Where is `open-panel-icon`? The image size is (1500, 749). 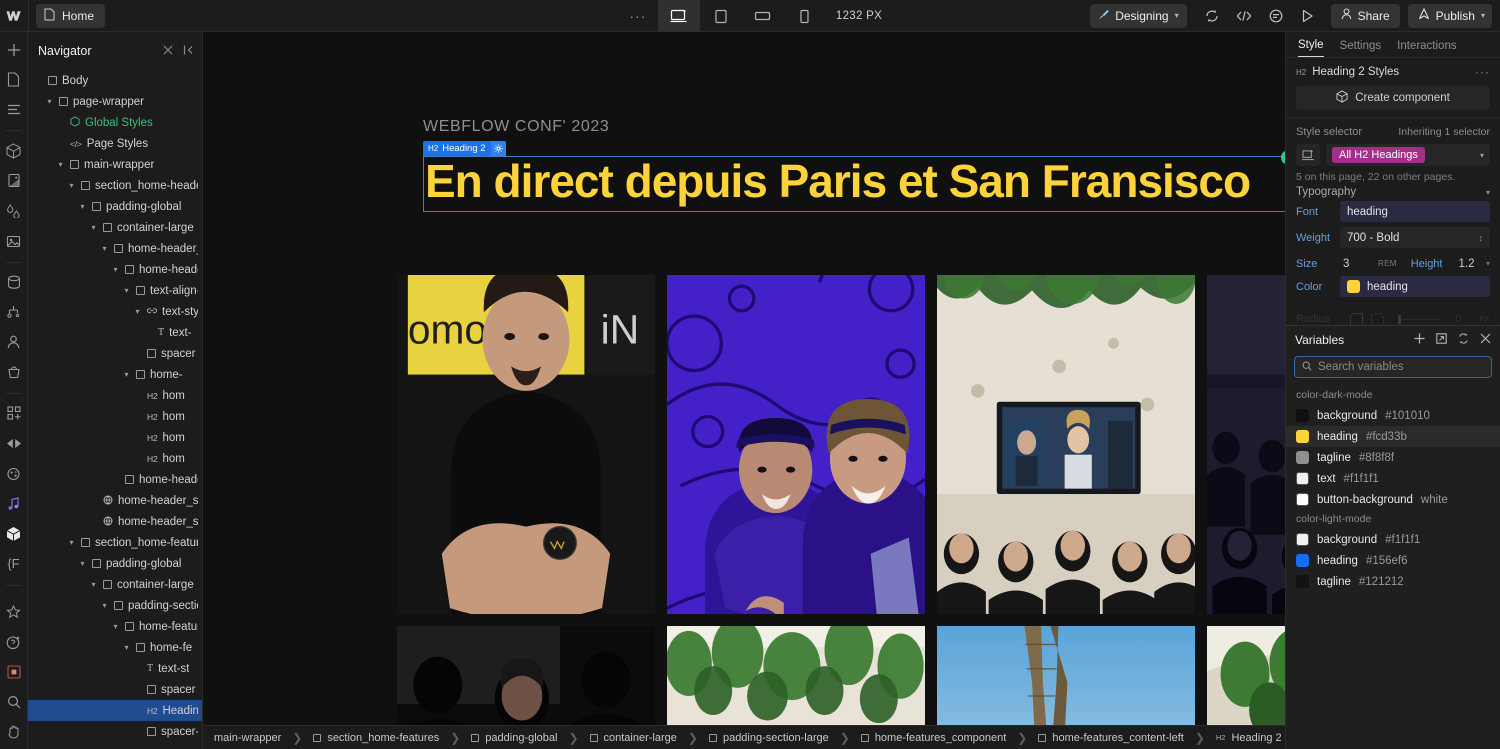
open-panel-icon is located at coordinates (1441, 340).